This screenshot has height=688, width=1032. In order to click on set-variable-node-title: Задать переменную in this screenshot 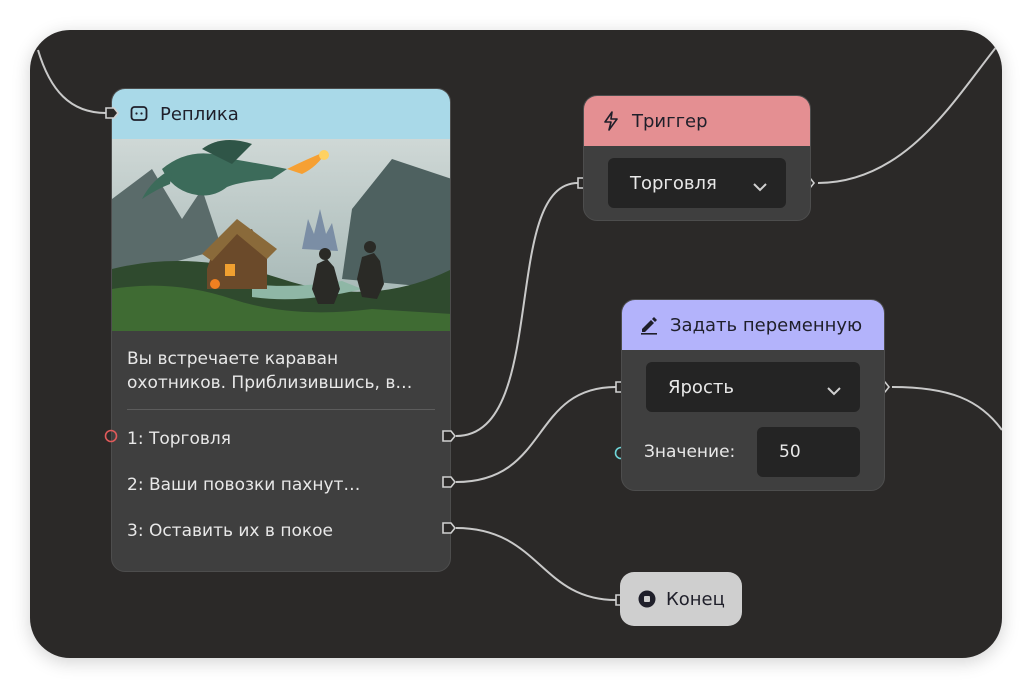, I will do `click(766, 325)`.